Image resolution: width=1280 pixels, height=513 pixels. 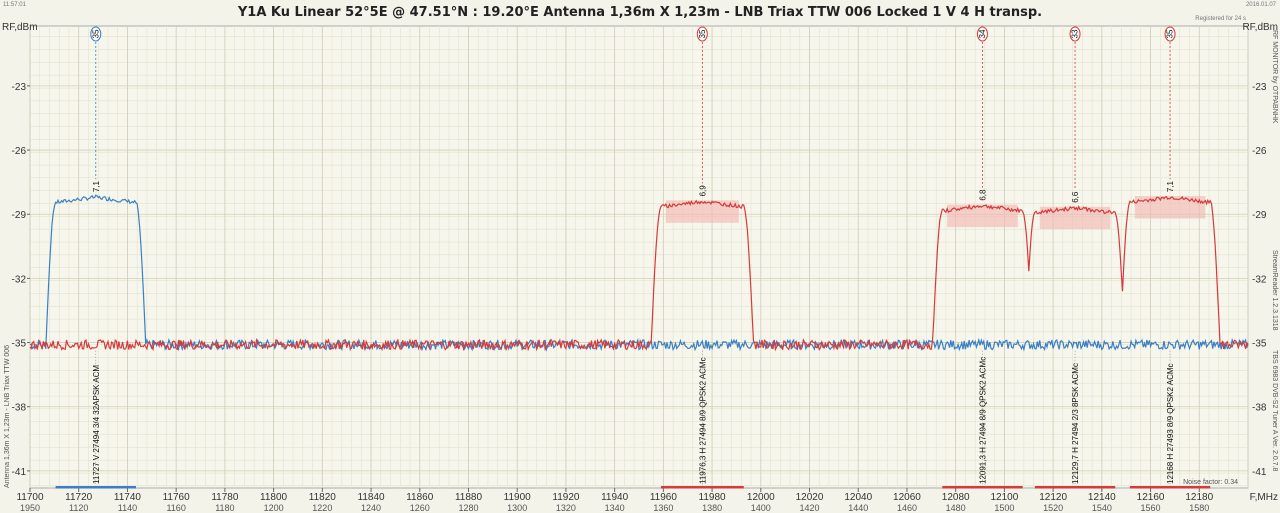 What do you see at coordinates (810, 508) in the screenshot?
I see `if-tick-label: 1420` at bounding box center [810, 508].